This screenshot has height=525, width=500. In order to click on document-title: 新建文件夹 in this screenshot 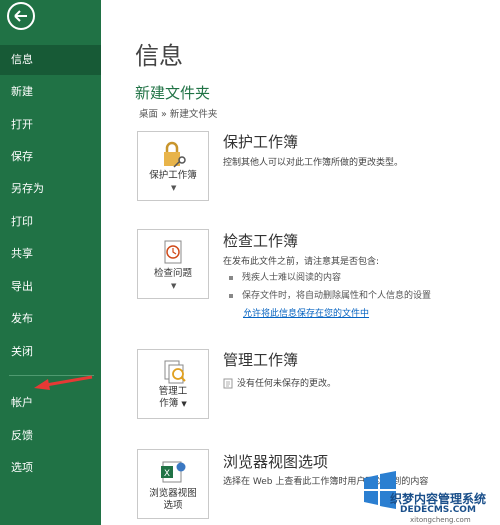, I will do `click(173, 93)`.